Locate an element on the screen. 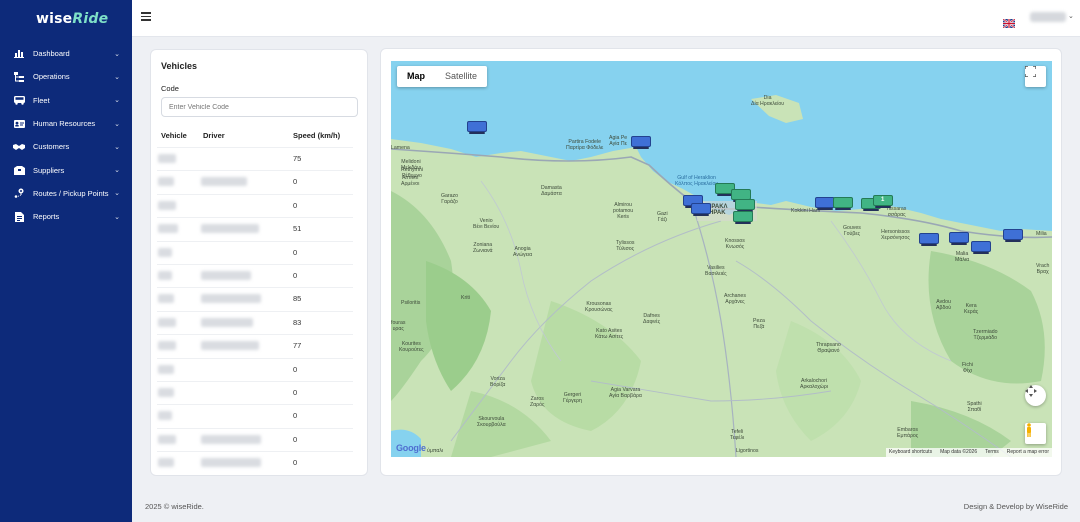 This screenshot has height=522, width=1080. sidebar-item-routes: Routes / Pickup Points ⌄ is located at coordinates (66, 193).